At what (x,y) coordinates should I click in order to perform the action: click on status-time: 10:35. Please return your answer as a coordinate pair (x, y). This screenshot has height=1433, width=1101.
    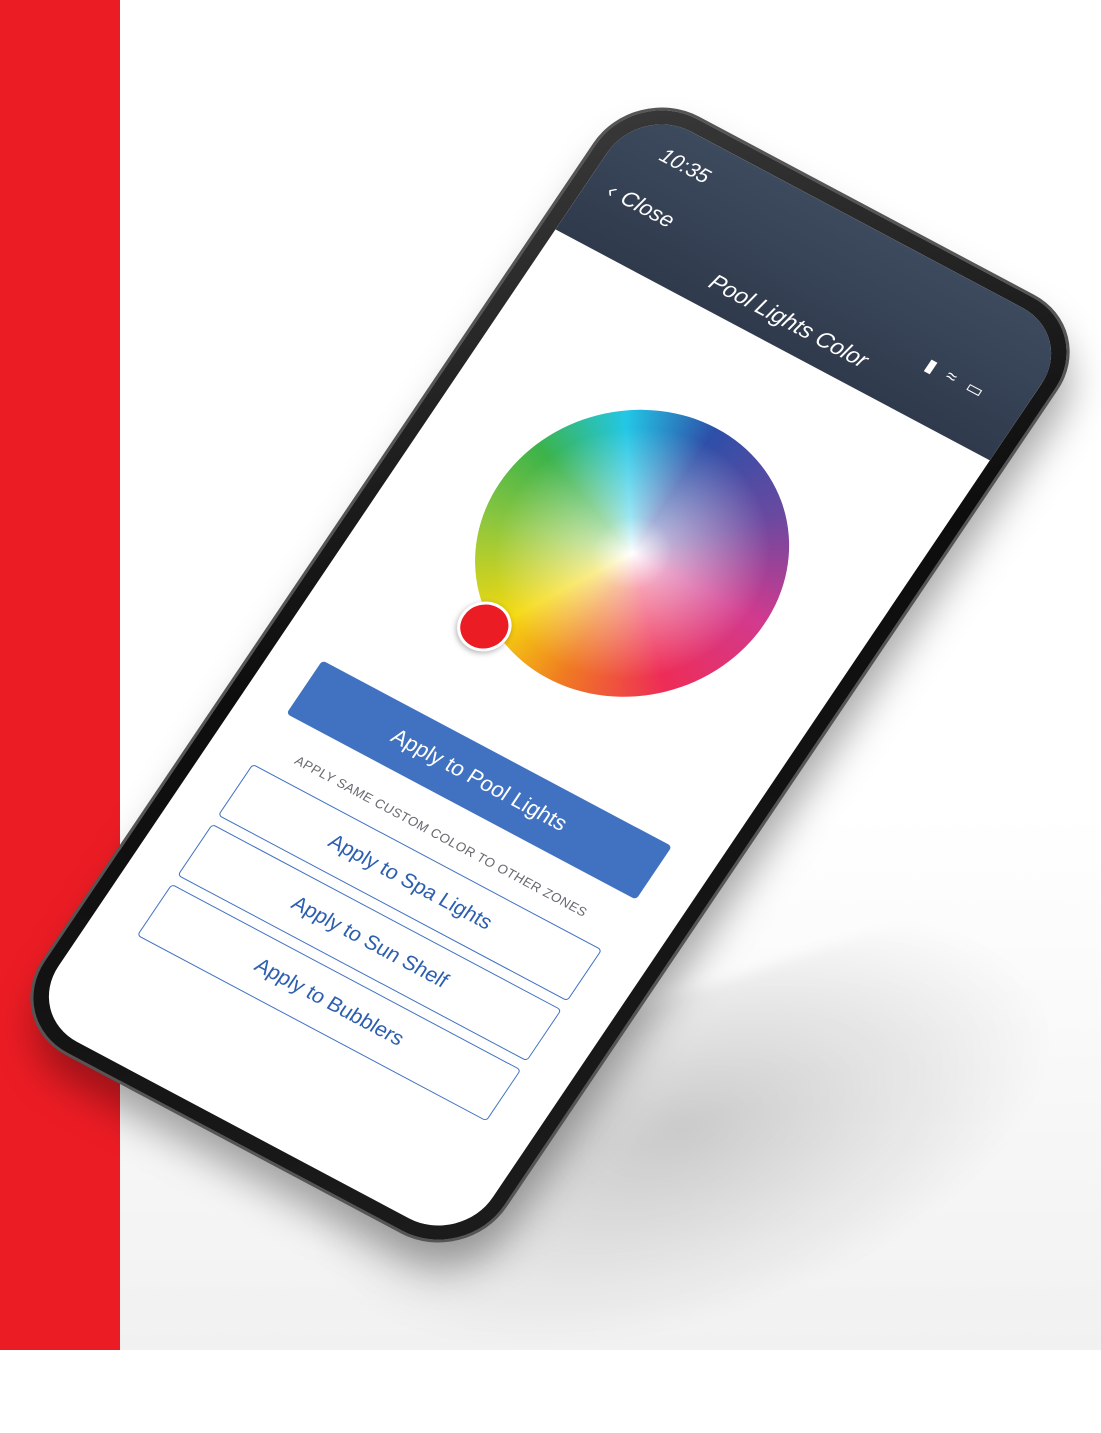
    Looking at the image, I should click on (685, 166).